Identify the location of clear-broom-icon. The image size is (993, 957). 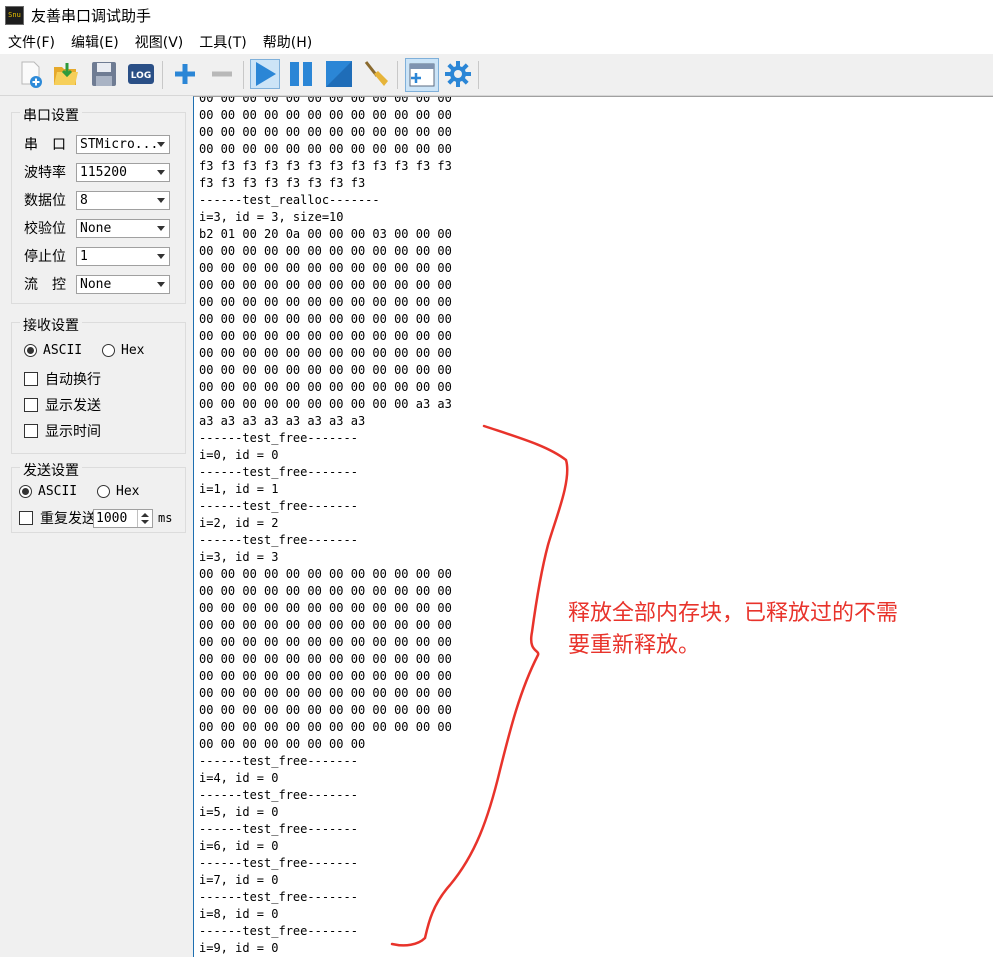
(376, 74).